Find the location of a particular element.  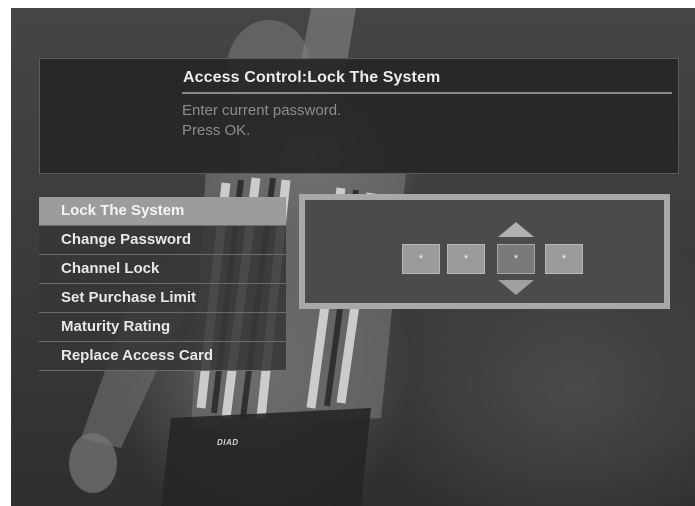

pin-digit-1: * is located at coordinates (421, 259).